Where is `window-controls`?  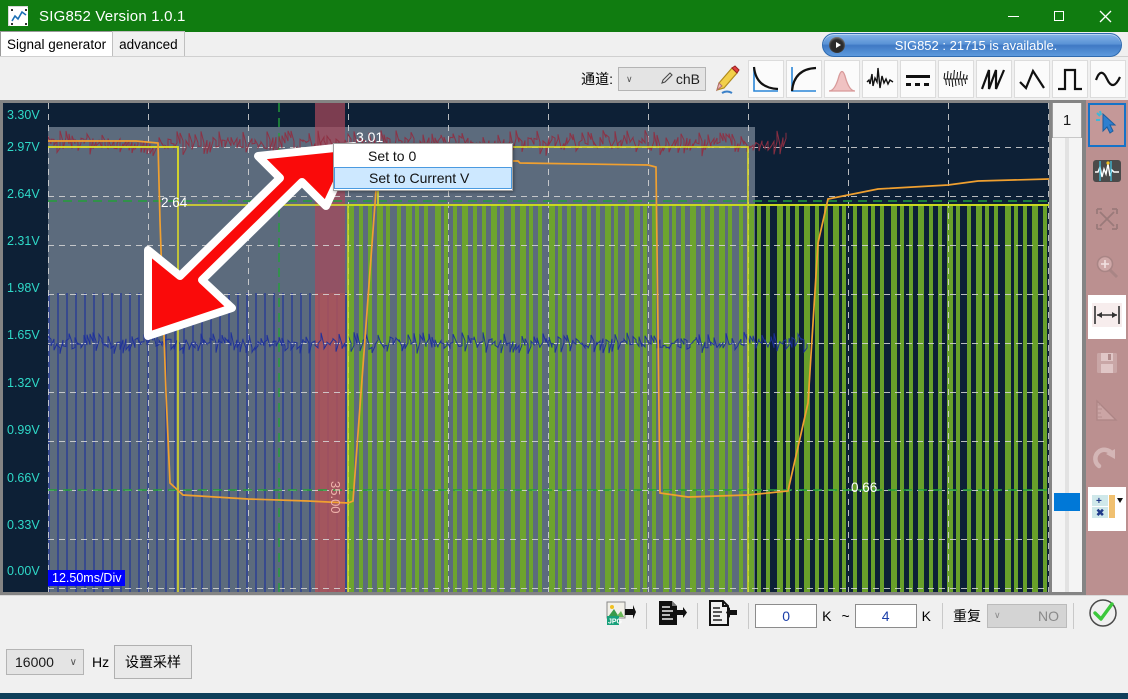 window-controls is located at coordinates (1059, 16).